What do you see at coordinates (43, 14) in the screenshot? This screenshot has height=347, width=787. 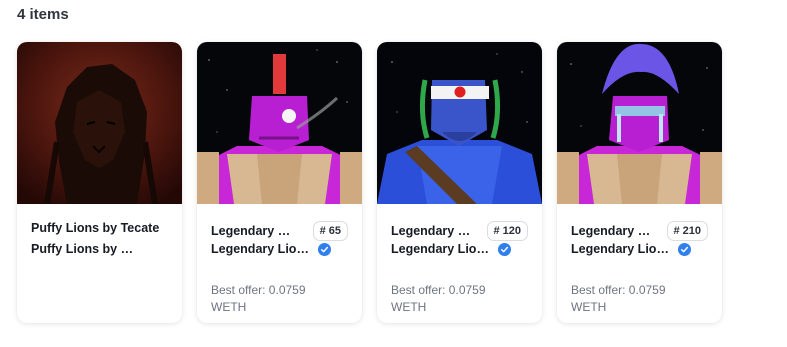 I see `items-count: 4 items` at bounding box center [43, 14].